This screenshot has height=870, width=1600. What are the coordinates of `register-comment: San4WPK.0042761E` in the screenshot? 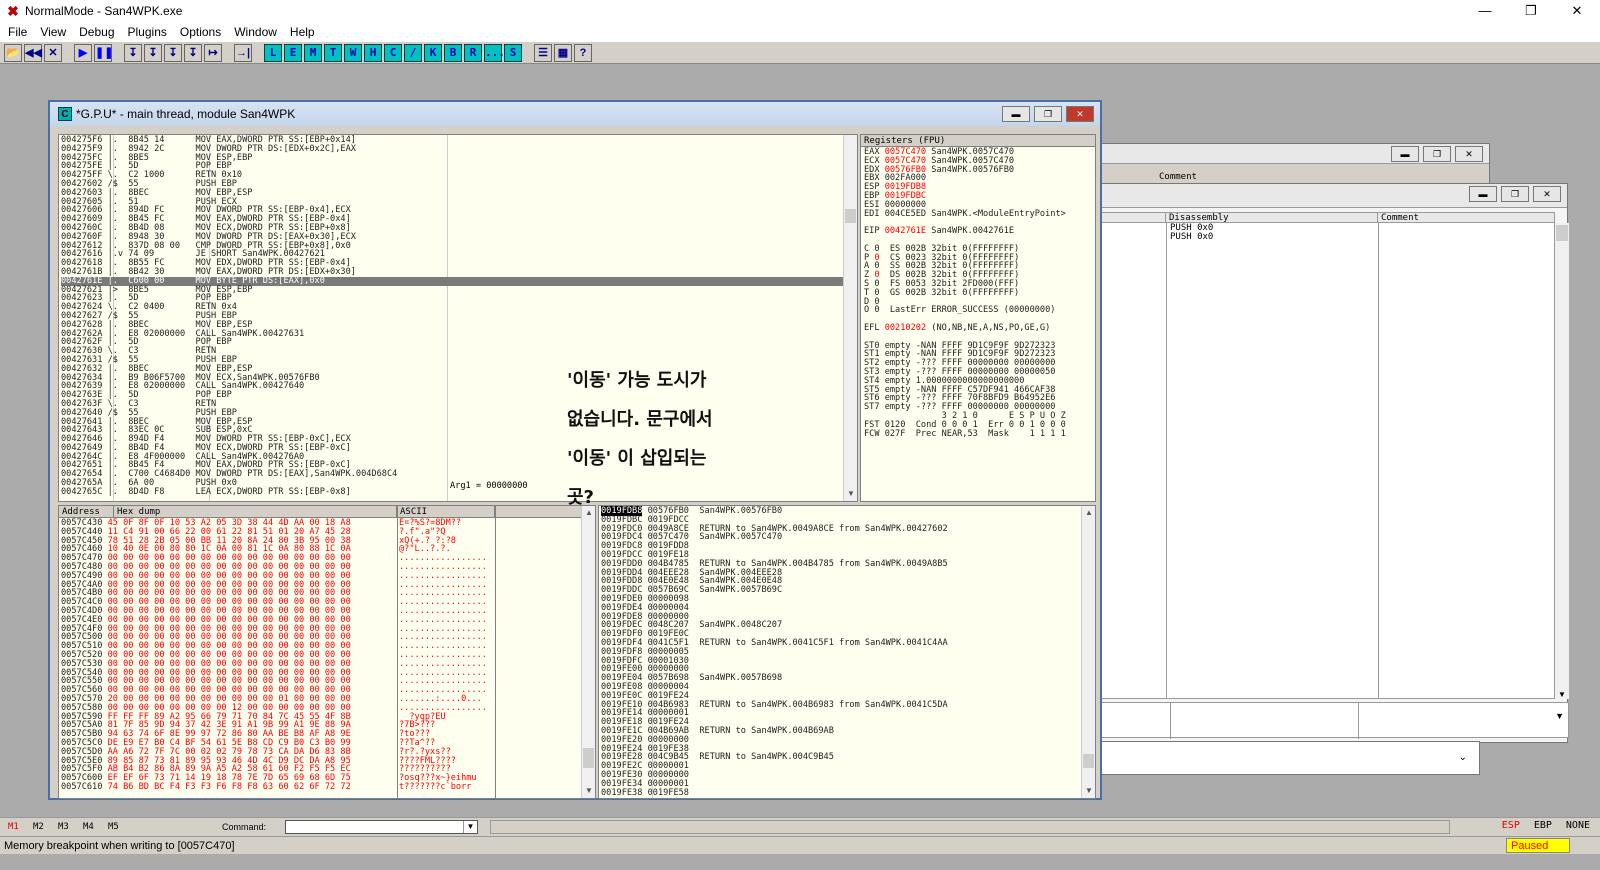 It's located at (970, 231).